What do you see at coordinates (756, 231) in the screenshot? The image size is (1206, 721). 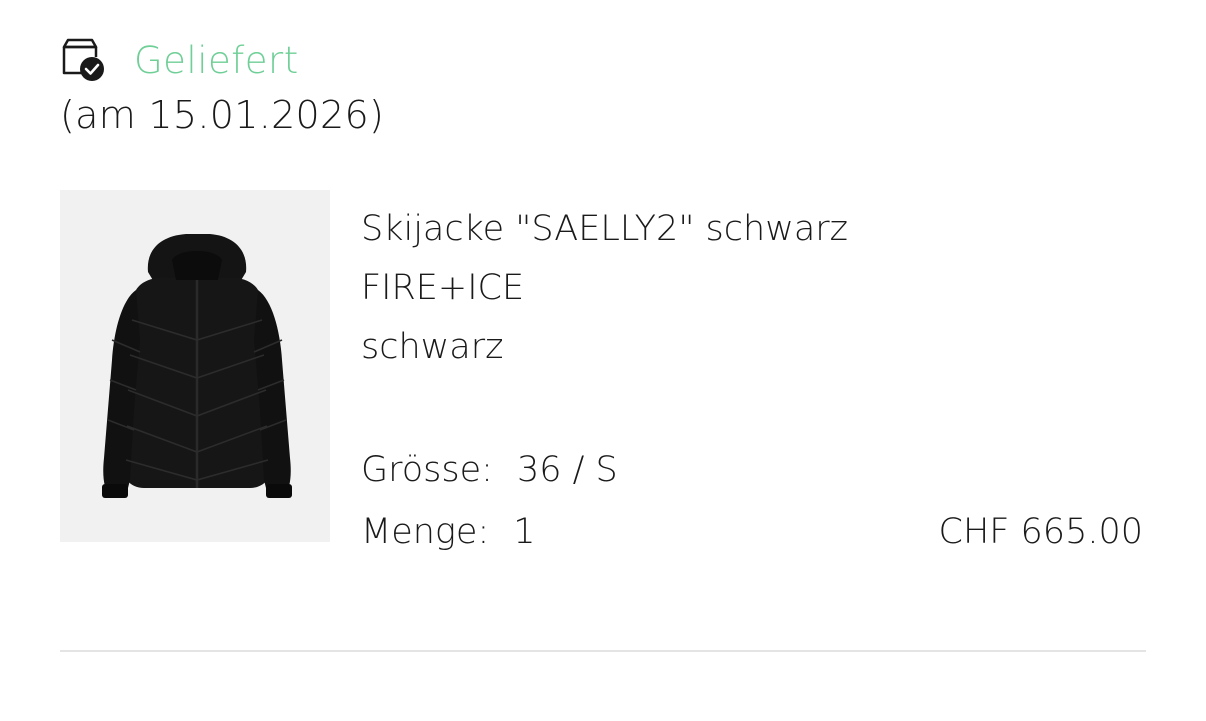 I see `product-name: Skijacke "SAELLY2" schwarz` at bounding box center [756, 231].